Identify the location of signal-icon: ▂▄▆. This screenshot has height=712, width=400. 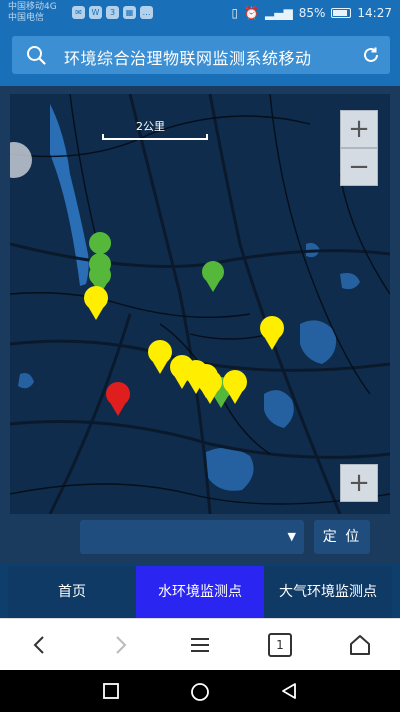
(279, 13).